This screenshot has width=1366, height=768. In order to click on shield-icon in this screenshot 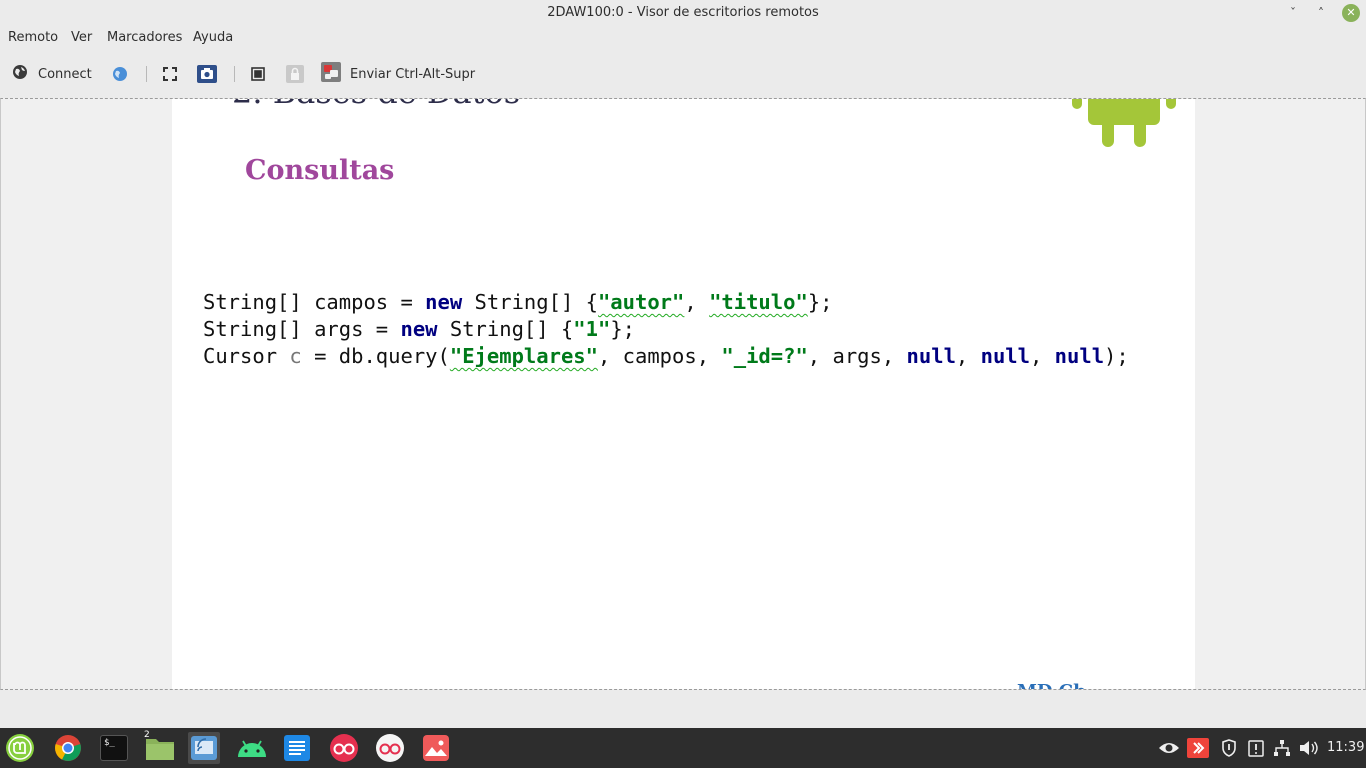, I will do `click(1229, 748)`.